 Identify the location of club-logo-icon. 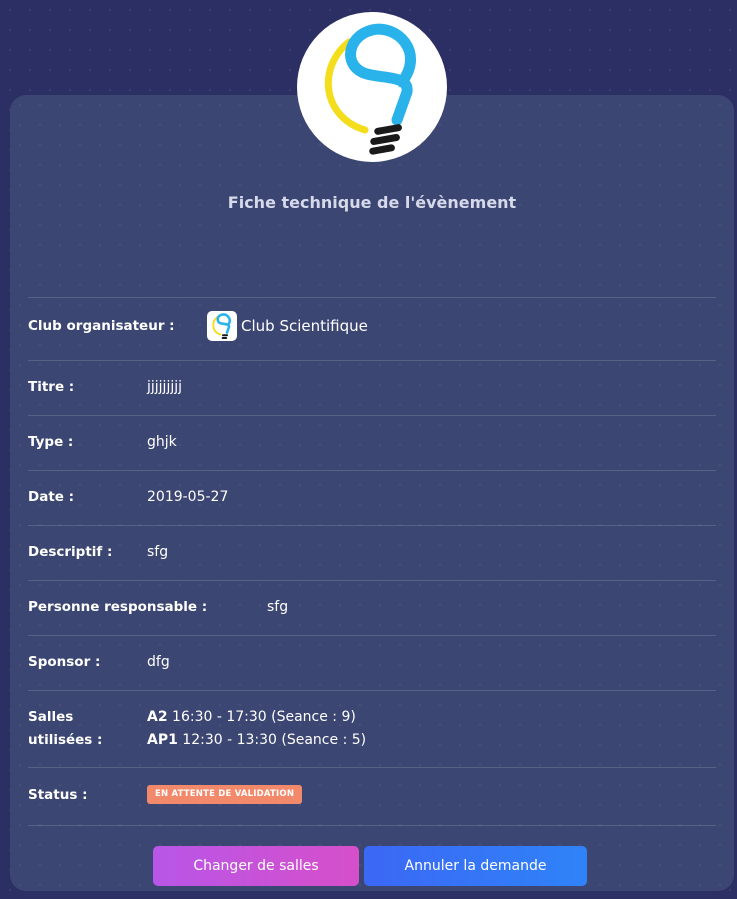
(222, 326).